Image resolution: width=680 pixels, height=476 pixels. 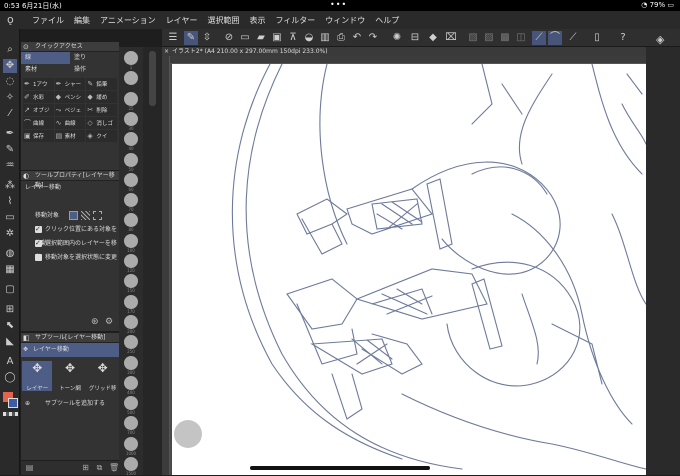 I want to click on eraser-icon: ▭, so click(x=10, y=218).